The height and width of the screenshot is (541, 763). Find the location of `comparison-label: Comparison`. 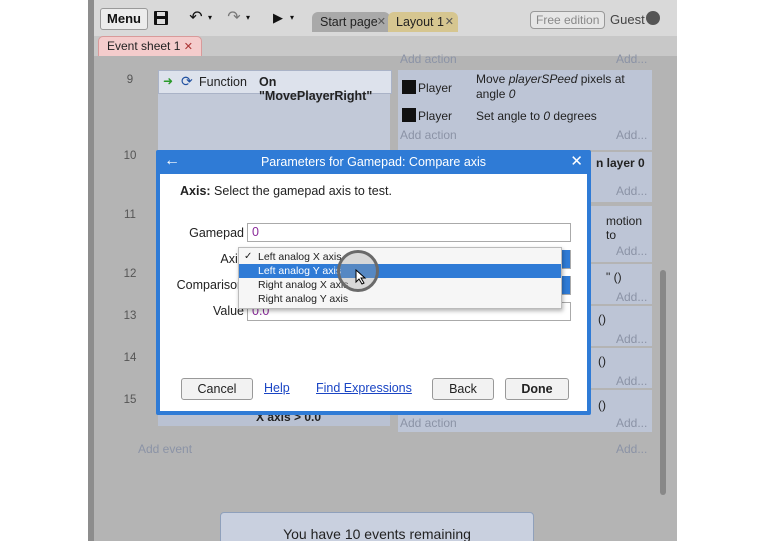

comparison-label: Comparison is located at coordinates (210, 285).